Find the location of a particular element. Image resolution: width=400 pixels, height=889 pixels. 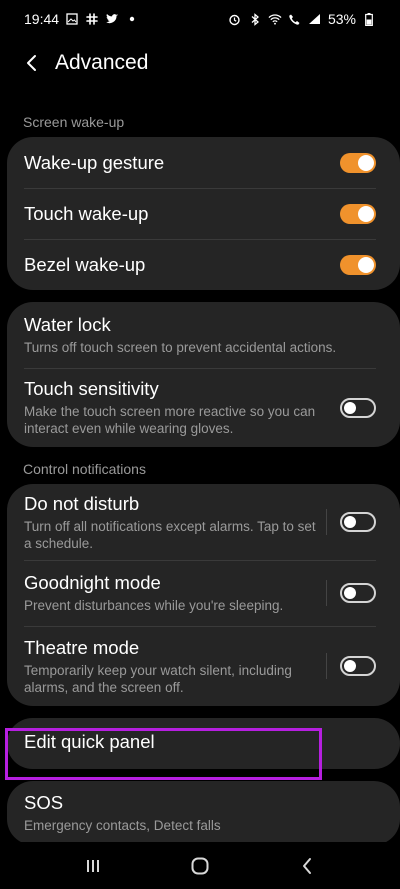

battery-percent: 53% is located at coordinates (341, 19).